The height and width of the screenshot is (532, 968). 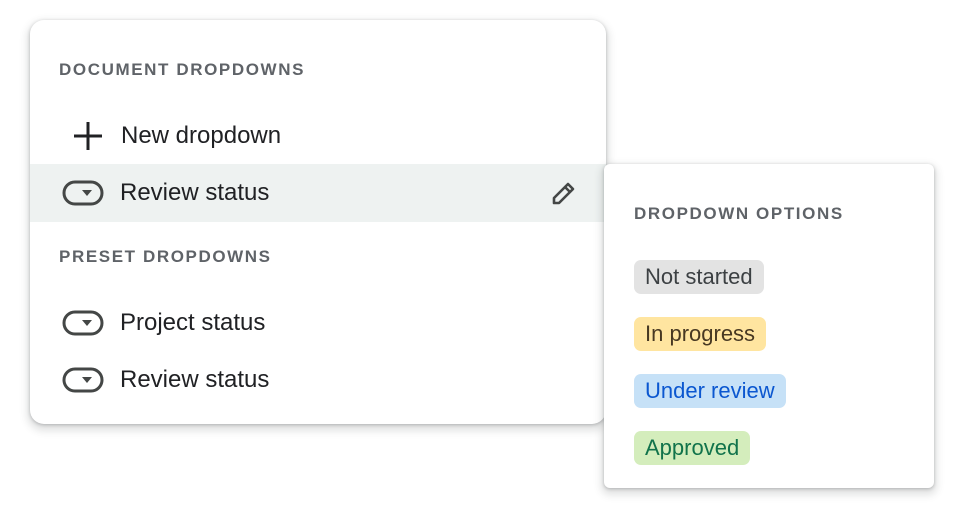 I want to click on preset-dropdown-item-review-status: Review status, so click(x=318, y=380).